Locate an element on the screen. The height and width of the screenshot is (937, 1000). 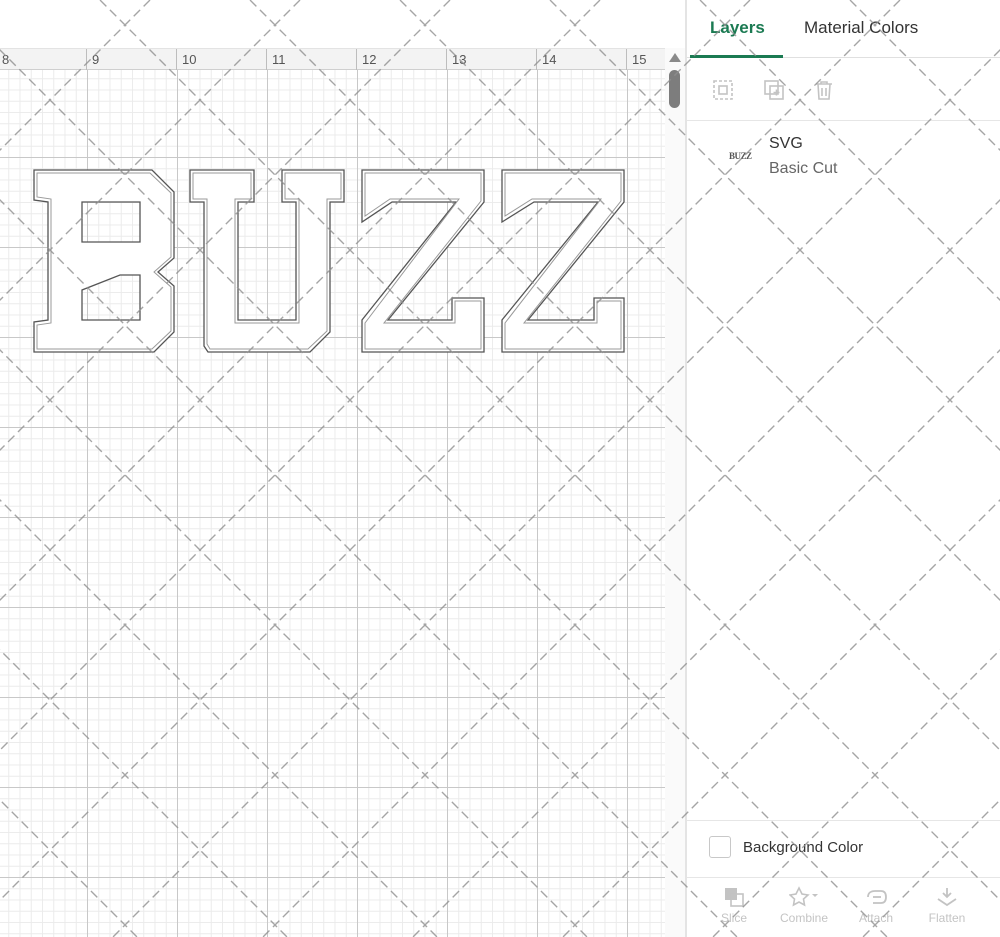
tab-layers: Layers is located at coordinates (737, 28).